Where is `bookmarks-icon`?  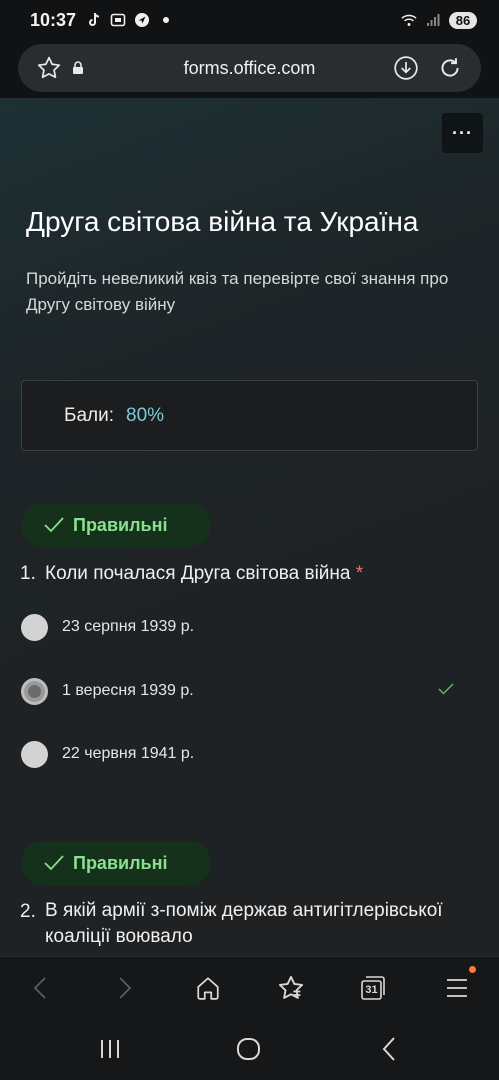 bookmarks-icon is located at coordinates (291, 988).